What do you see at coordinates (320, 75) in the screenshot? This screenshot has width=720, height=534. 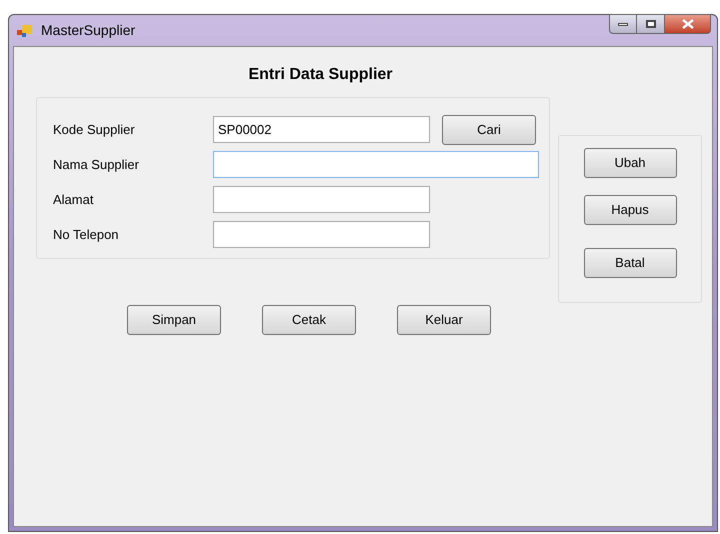 I see `form-heading: Entri Data Supplier` at bounding box center [320, 75].